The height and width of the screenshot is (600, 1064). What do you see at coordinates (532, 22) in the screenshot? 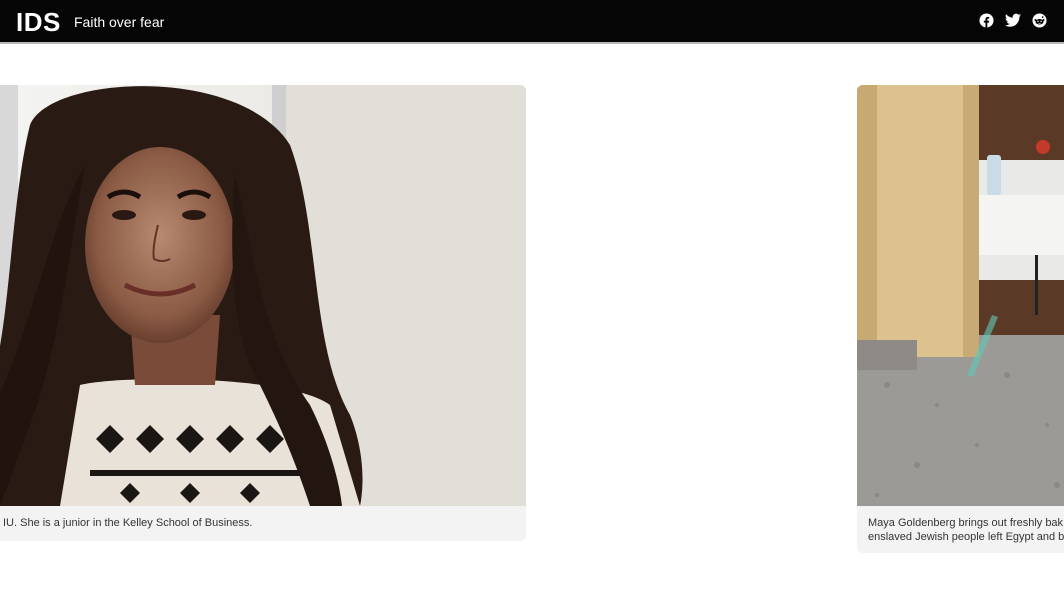
I see `site-header: IDS Faith over fear` at bounding box center [532, 22].